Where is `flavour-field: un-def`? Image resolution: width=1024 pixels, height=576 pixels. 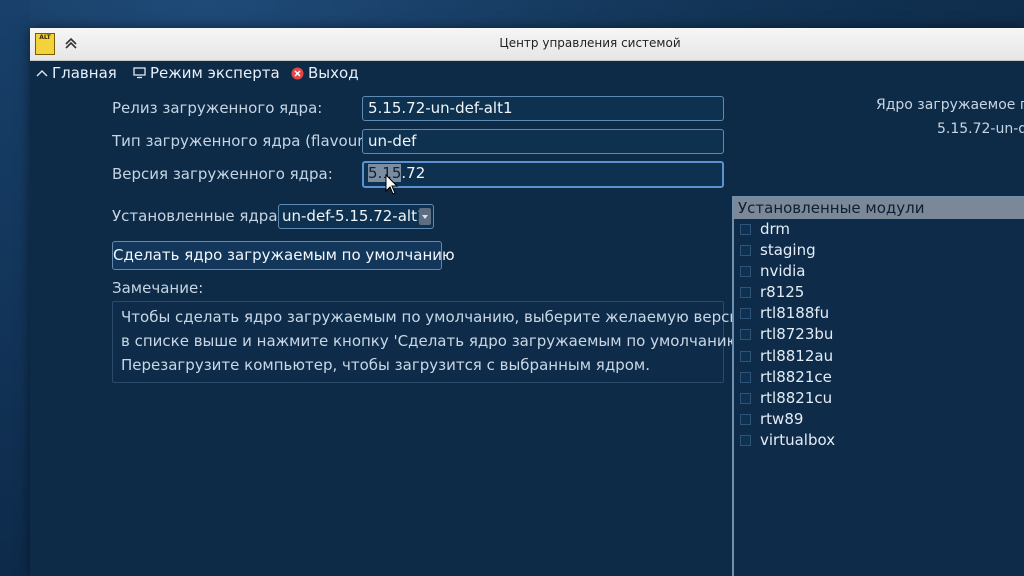 flavour-field: un-def is located at coordinates (543, 141).